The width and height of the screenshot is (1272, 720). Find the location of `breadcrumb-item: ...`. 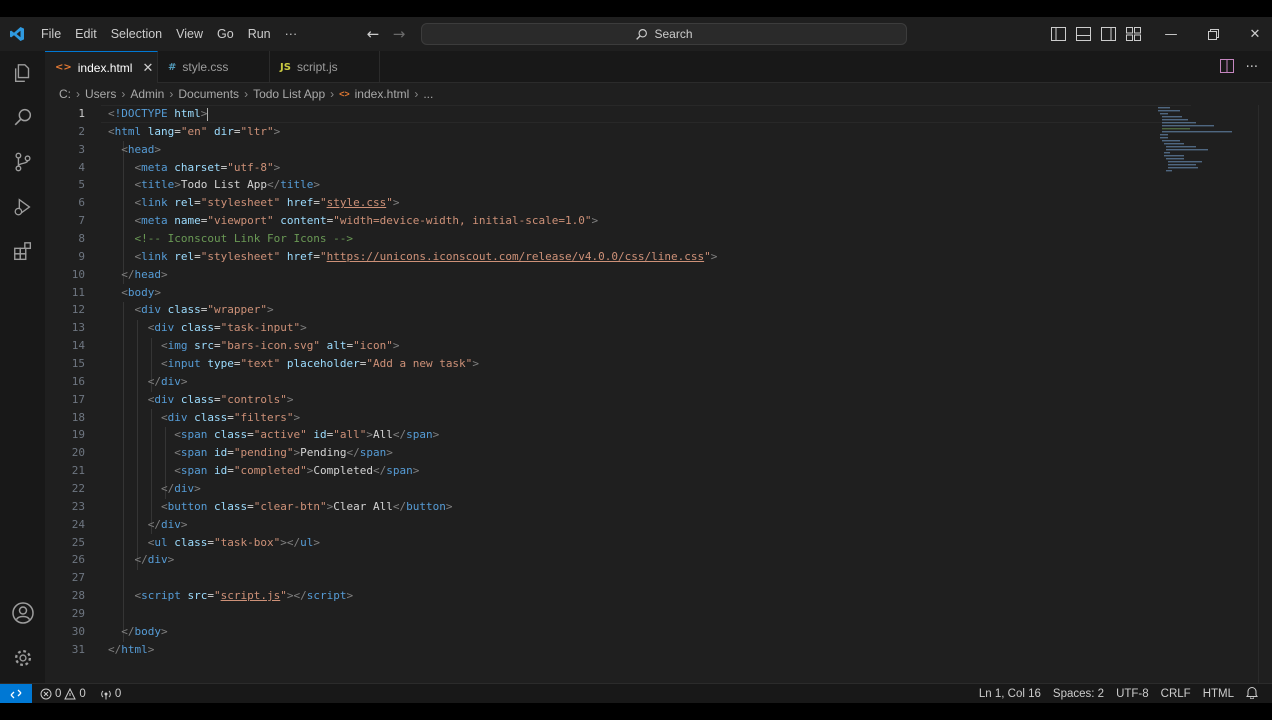

breadcrumb-item: ... is located at coordinates (428, 94).